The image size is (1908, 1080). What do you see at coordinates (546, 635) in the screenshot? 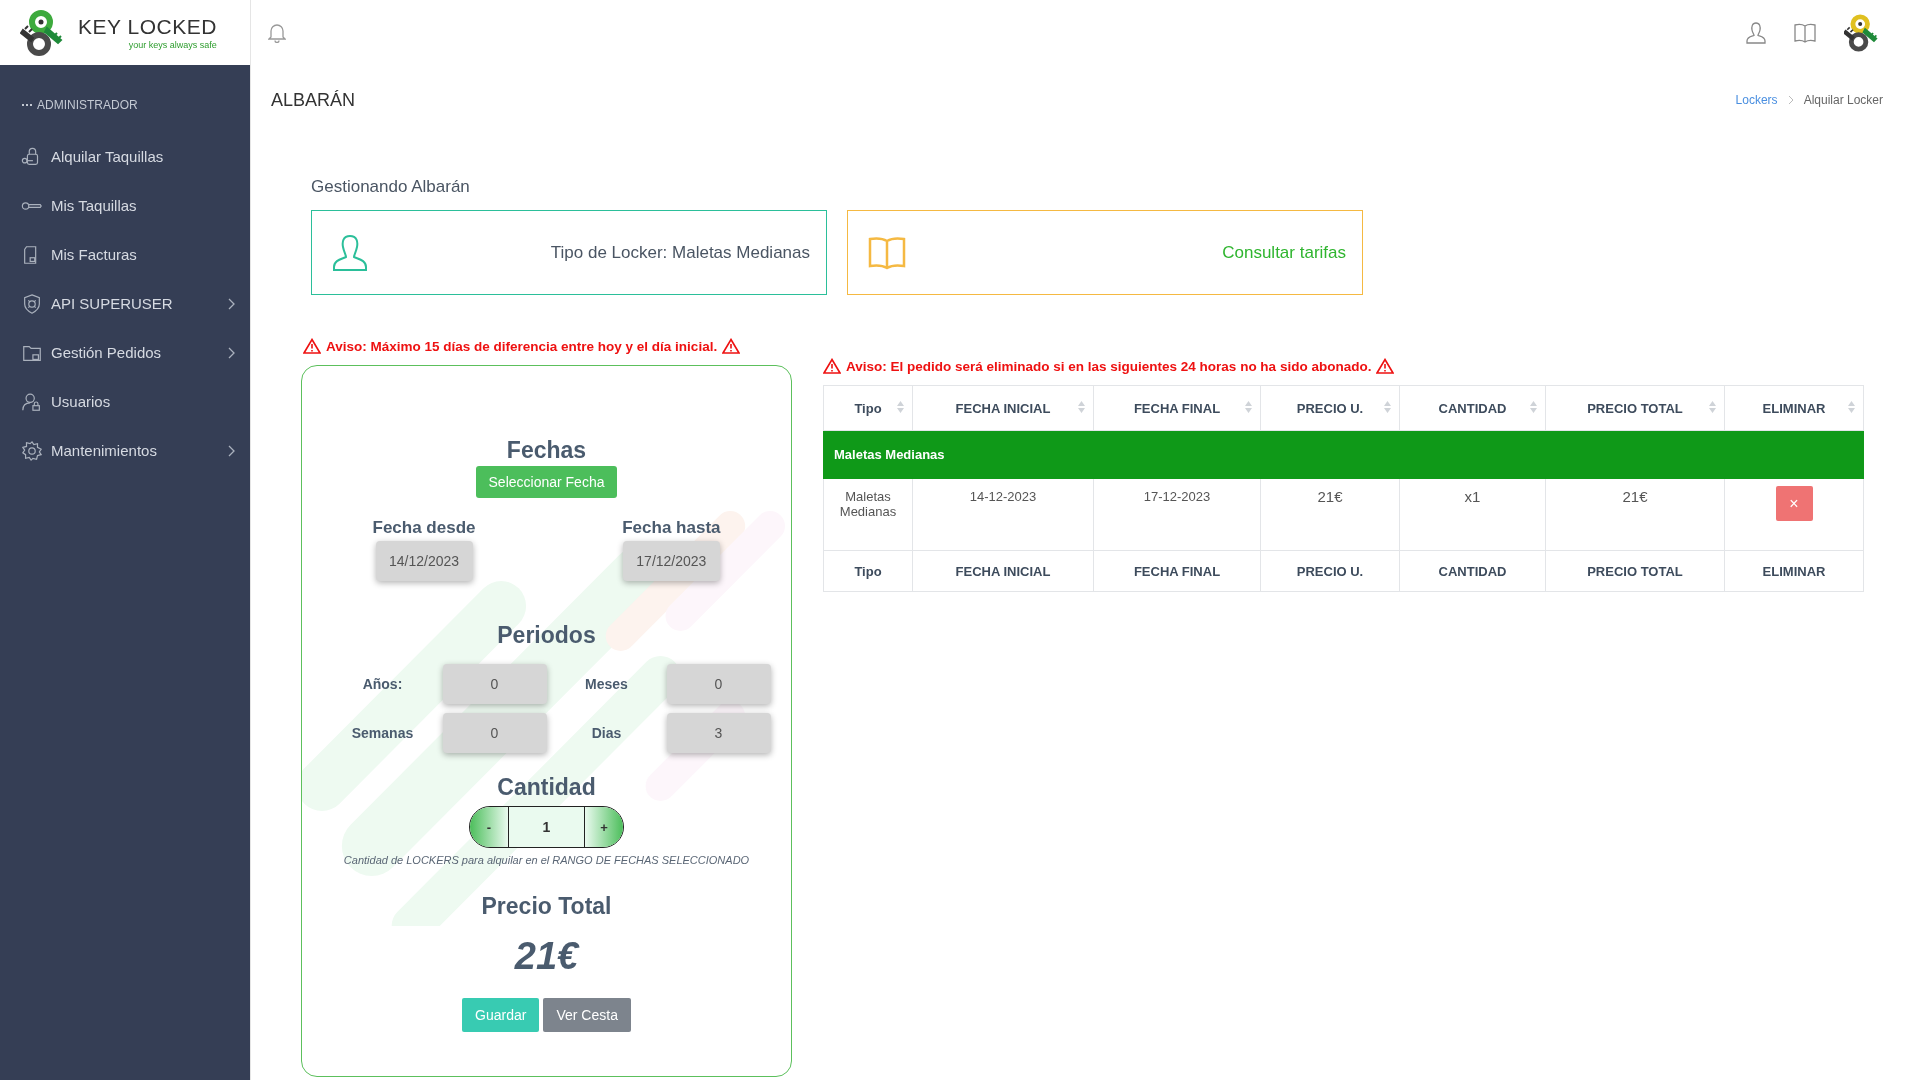
I see `section-title: Periodos` at bounding box center [546, 635].